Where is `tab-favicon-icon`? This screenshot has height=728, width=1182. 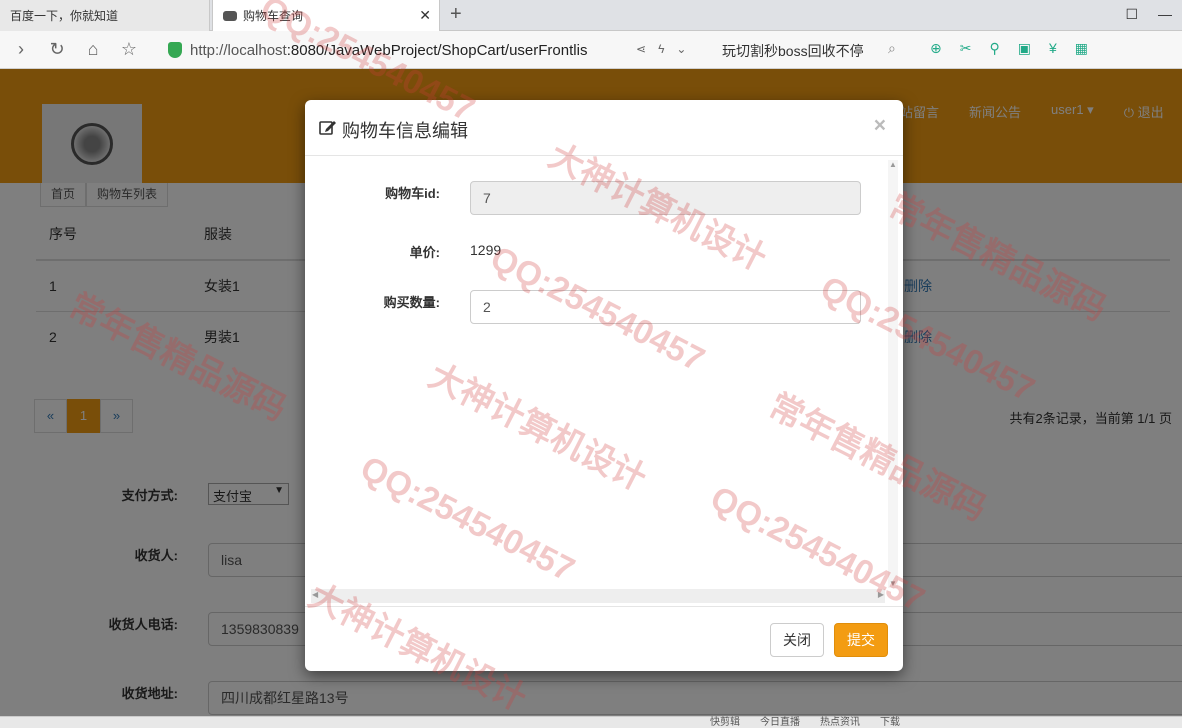
tab-favicon-icon is located at coordinates (230, 15).